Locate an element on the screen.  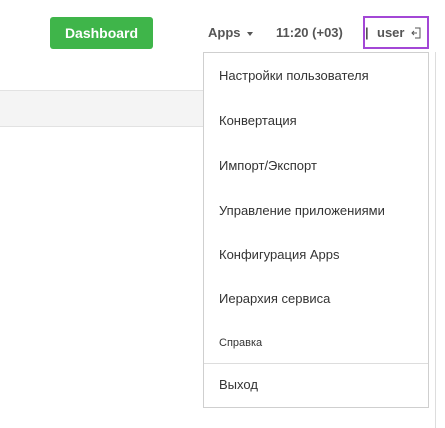
menu-item-service-hierarchy: Иерархия сервиса is located at coordinates (274, 299).